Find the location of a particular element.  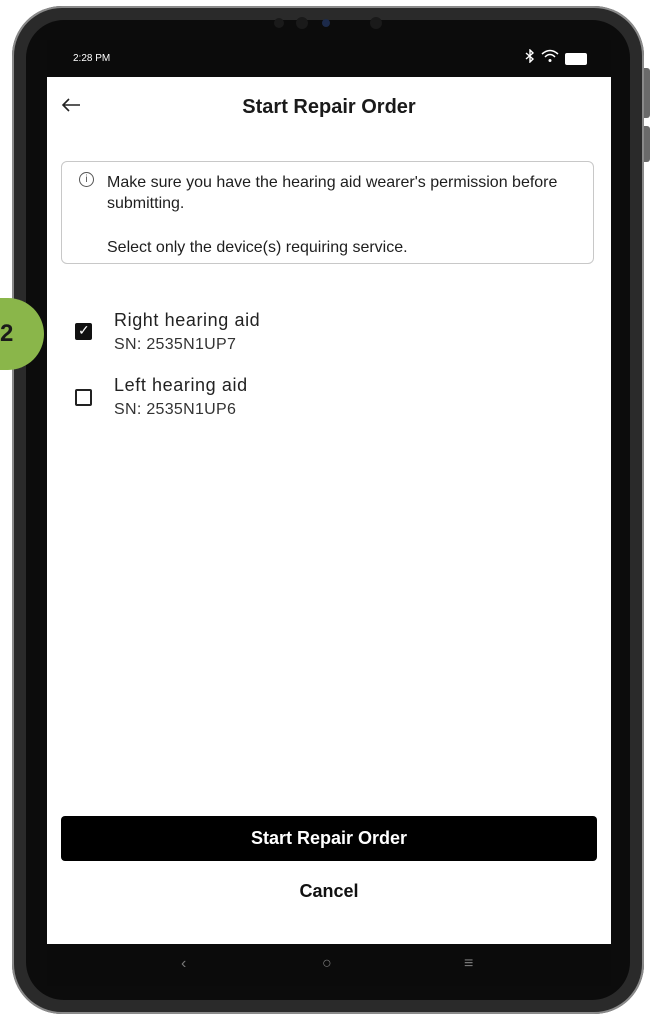

checkmark-icon: ✓ is located at coordinates (84, 330).